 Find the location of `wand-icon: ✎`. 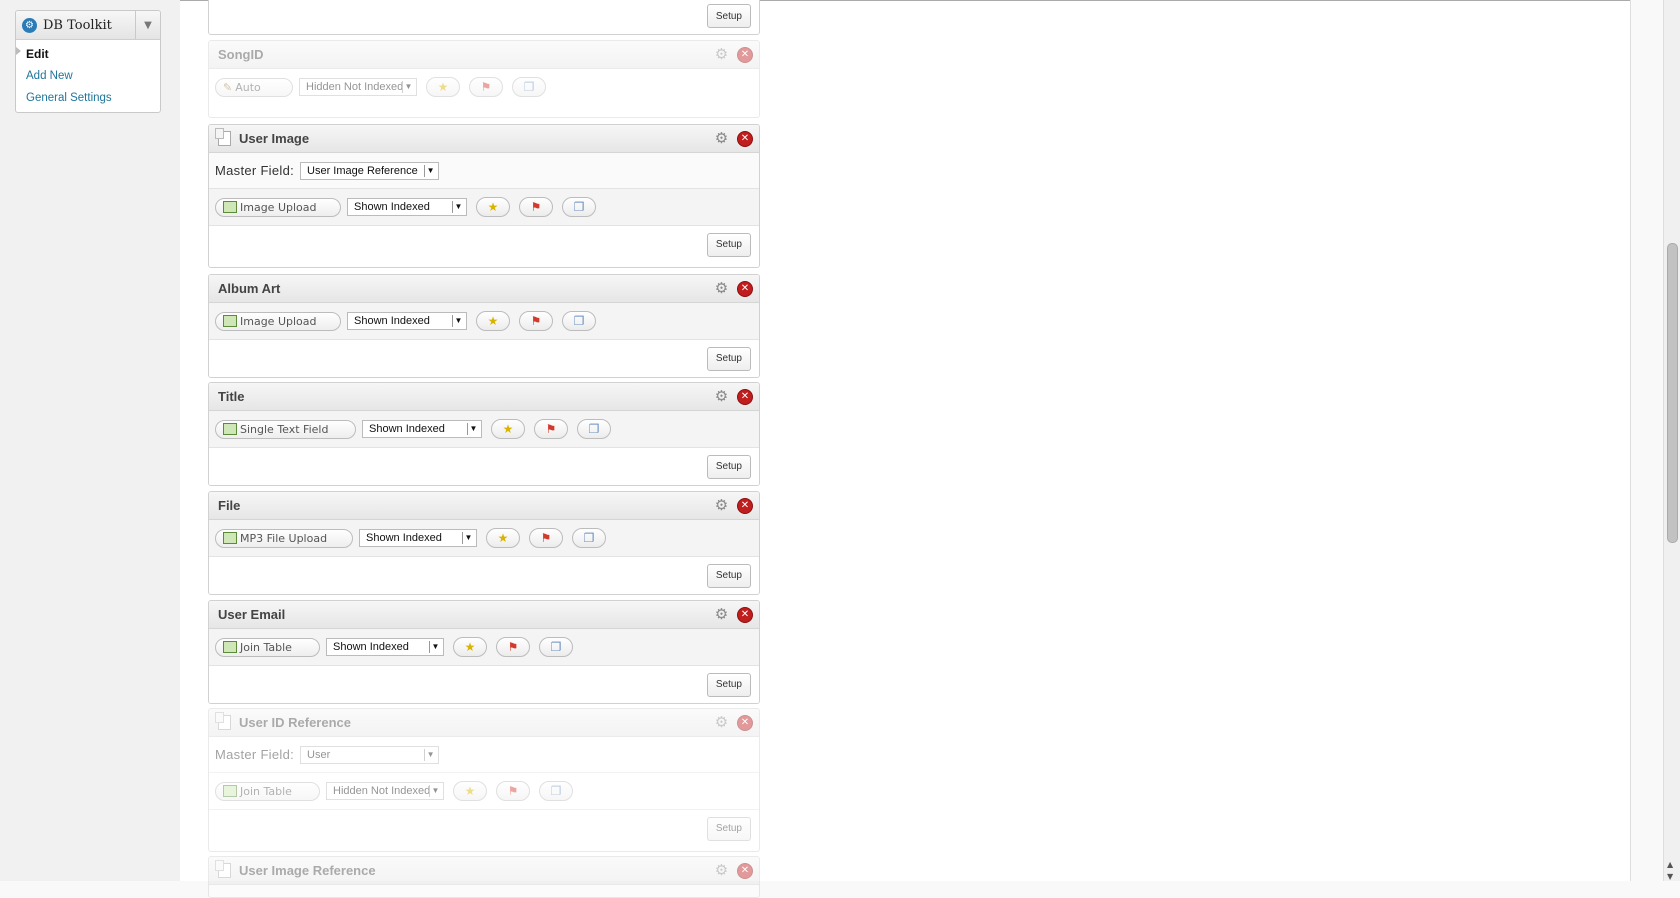

wand-icon: ✎ is located at coordinates (228, 87).